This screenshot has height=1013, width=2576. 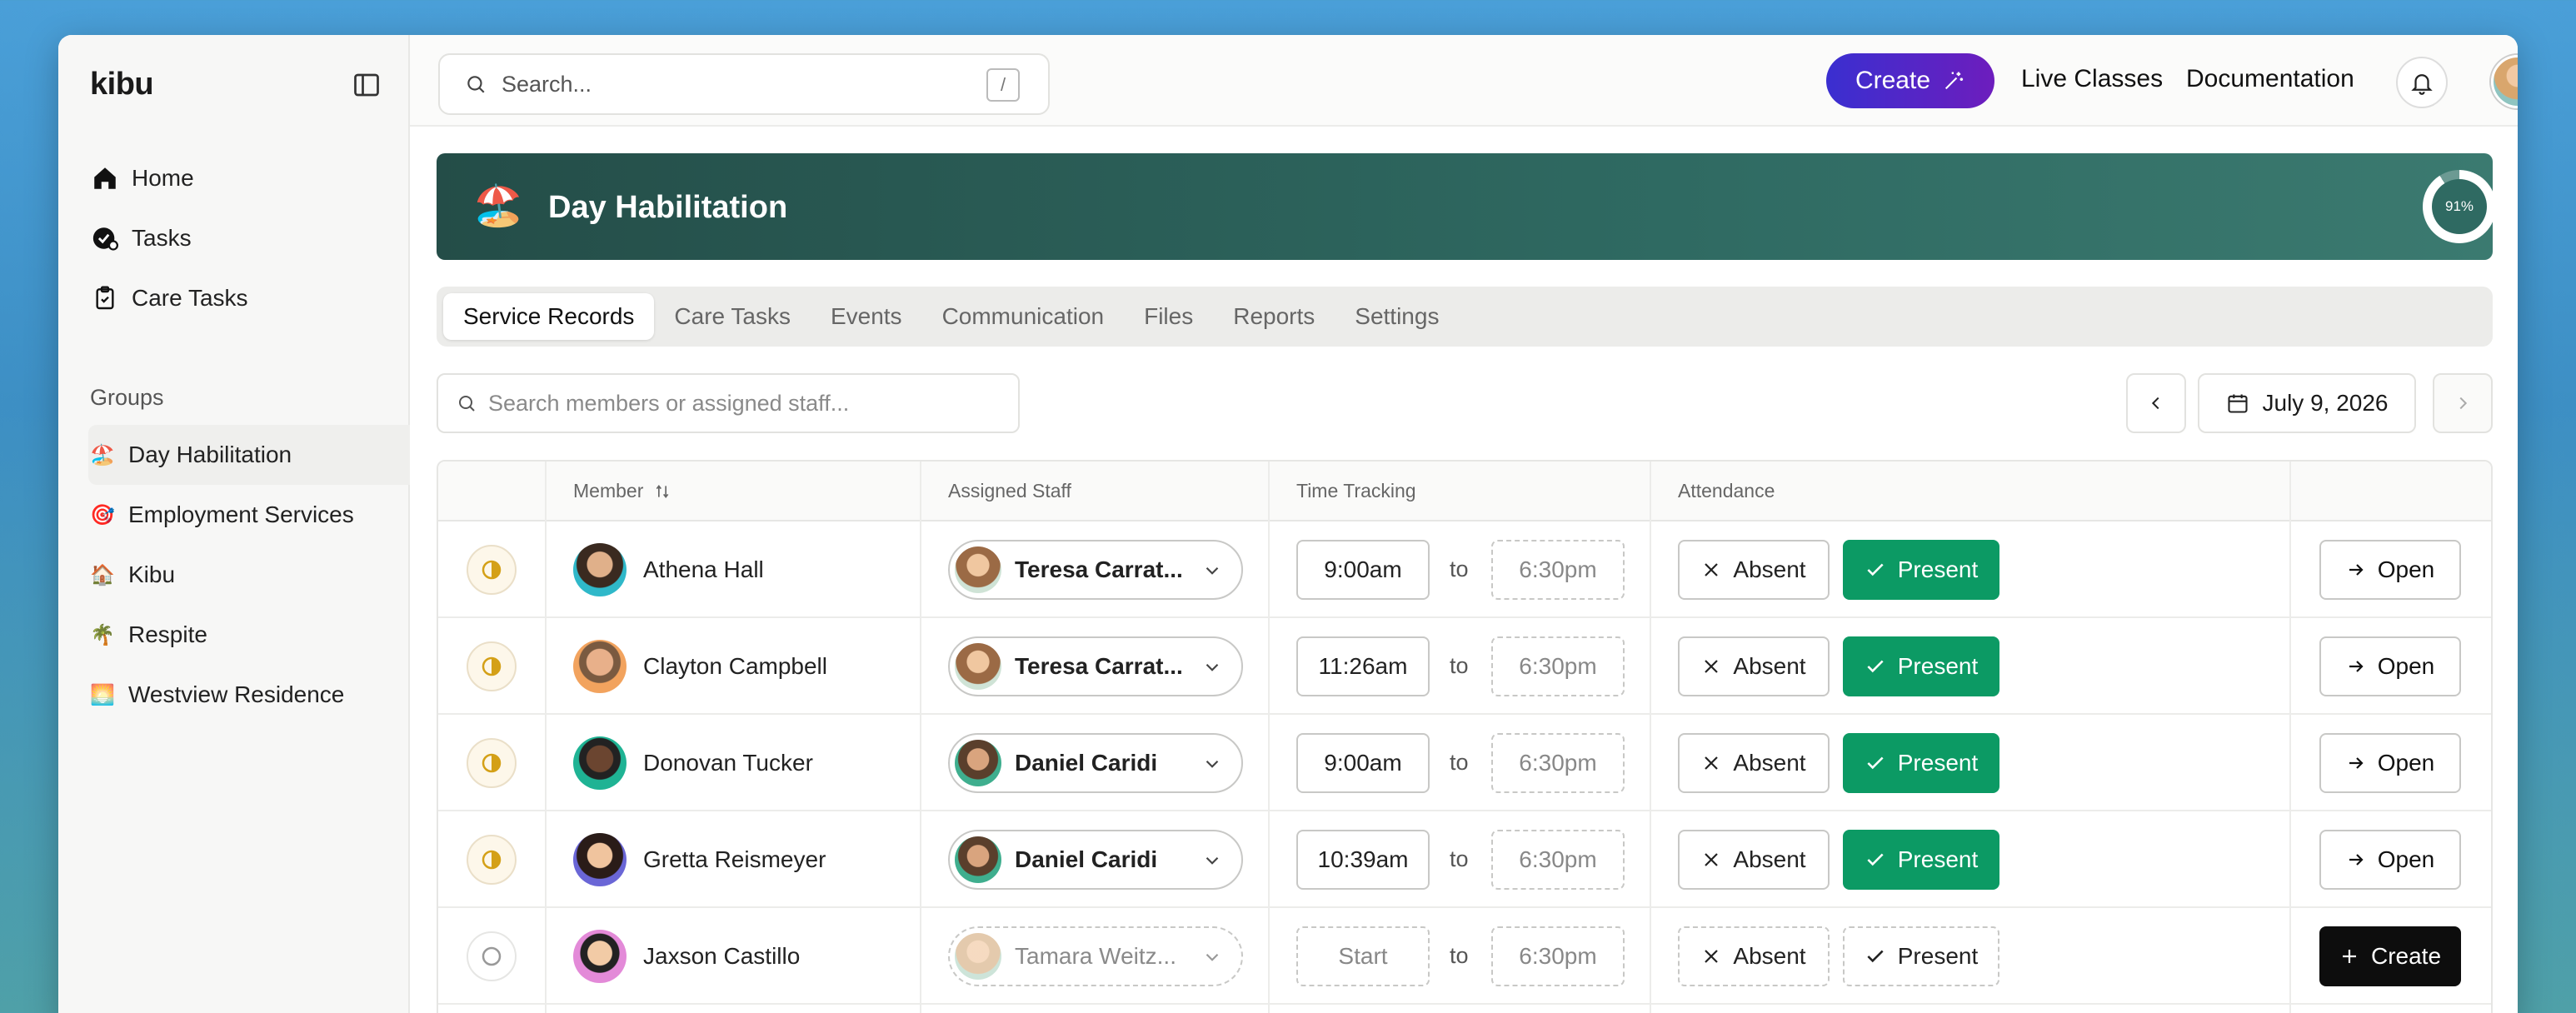 I want to click on notifications-bell-icon, so click(x=2422, y=82).